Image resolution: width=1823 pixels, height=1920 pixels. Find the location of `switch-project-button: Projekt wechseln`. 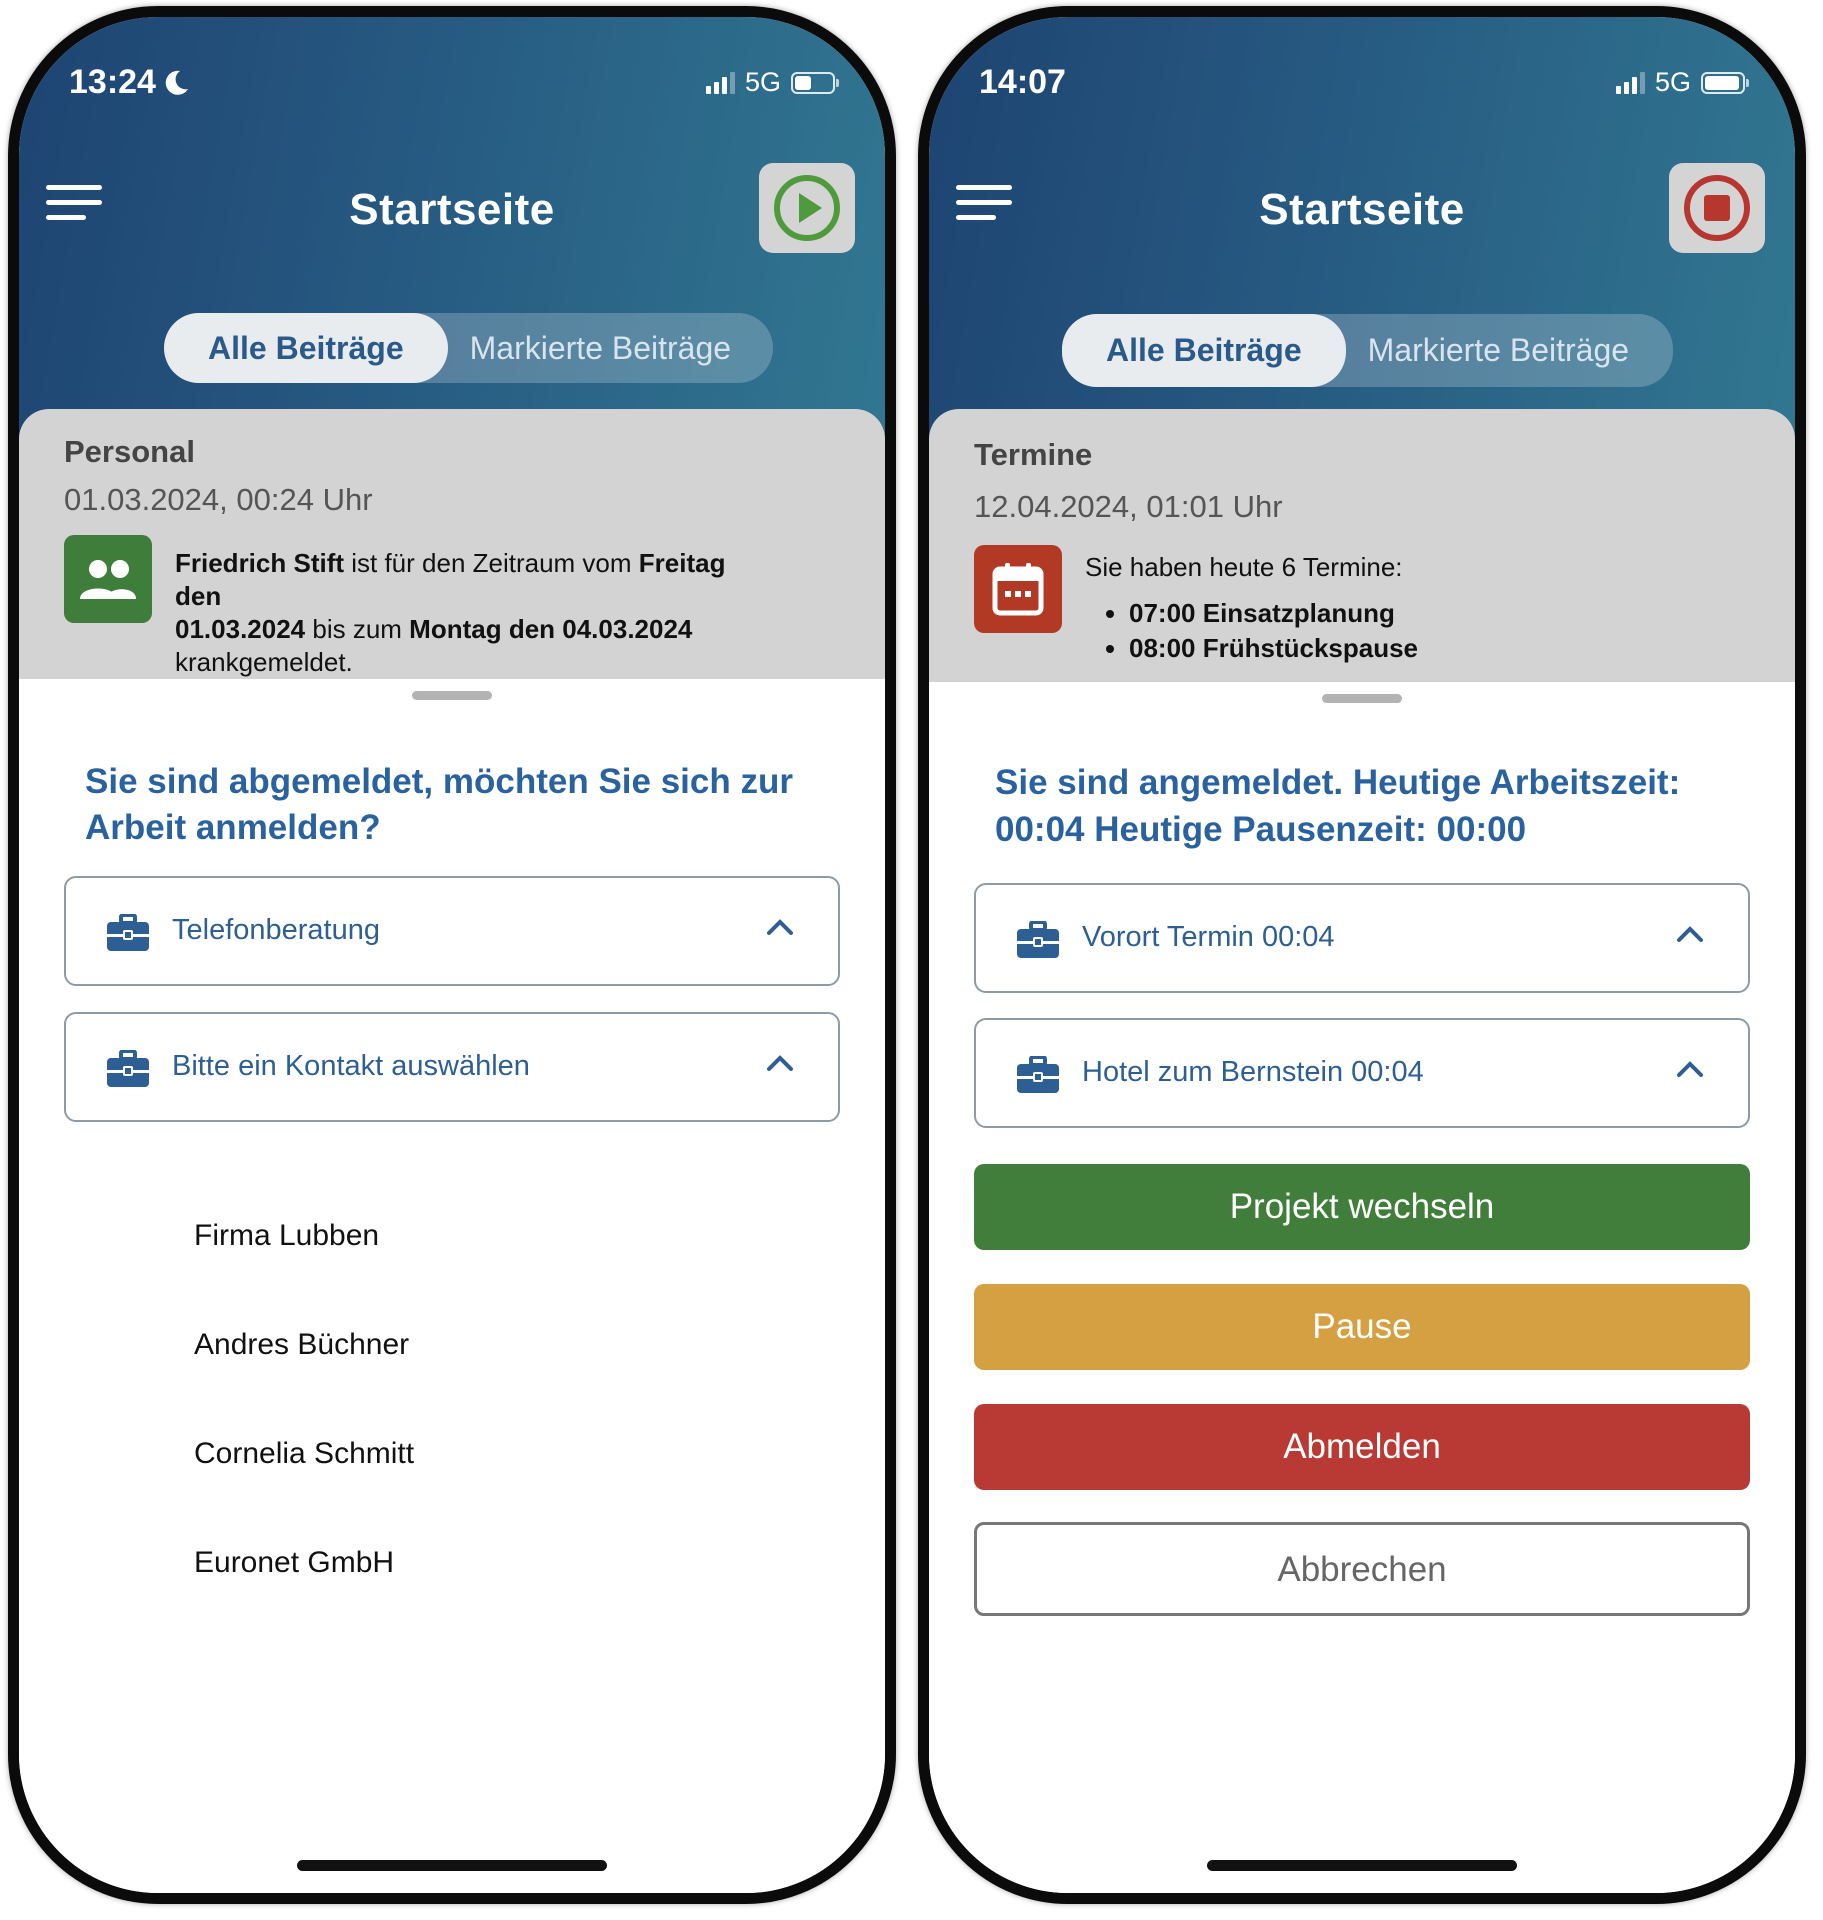

switch-project-button: Projekt wechseln is located at coordinates (1362, 1207).